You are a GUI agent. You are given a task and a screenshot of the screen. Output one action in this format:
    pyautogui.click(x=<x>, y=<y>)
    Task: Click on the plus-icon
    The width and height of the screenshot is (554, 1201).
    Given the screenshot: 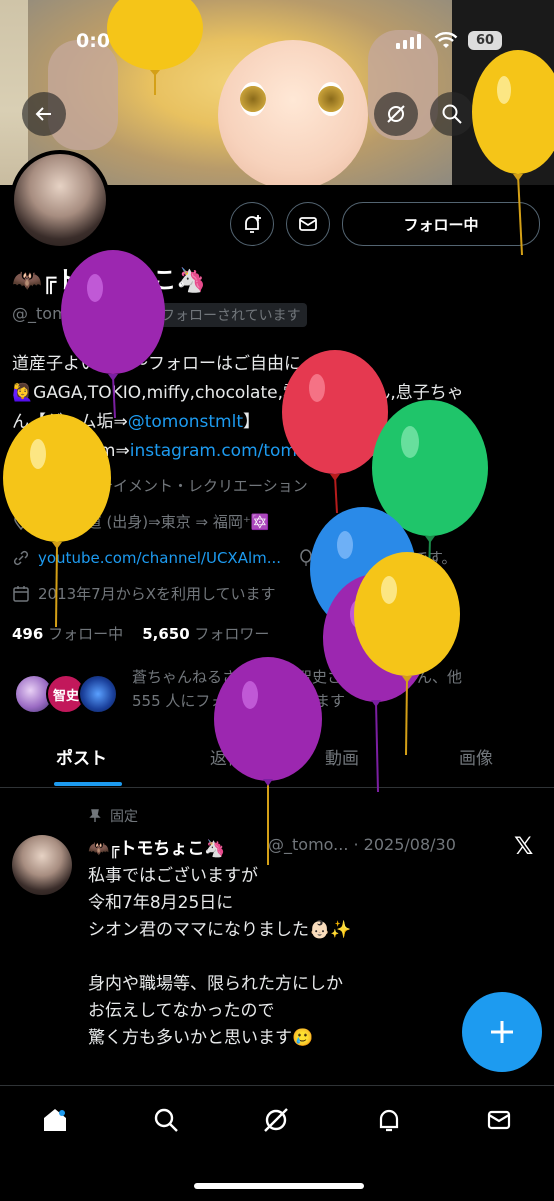 What is the action you would take?
    pyautogui.click(x=502, y=1032)
    